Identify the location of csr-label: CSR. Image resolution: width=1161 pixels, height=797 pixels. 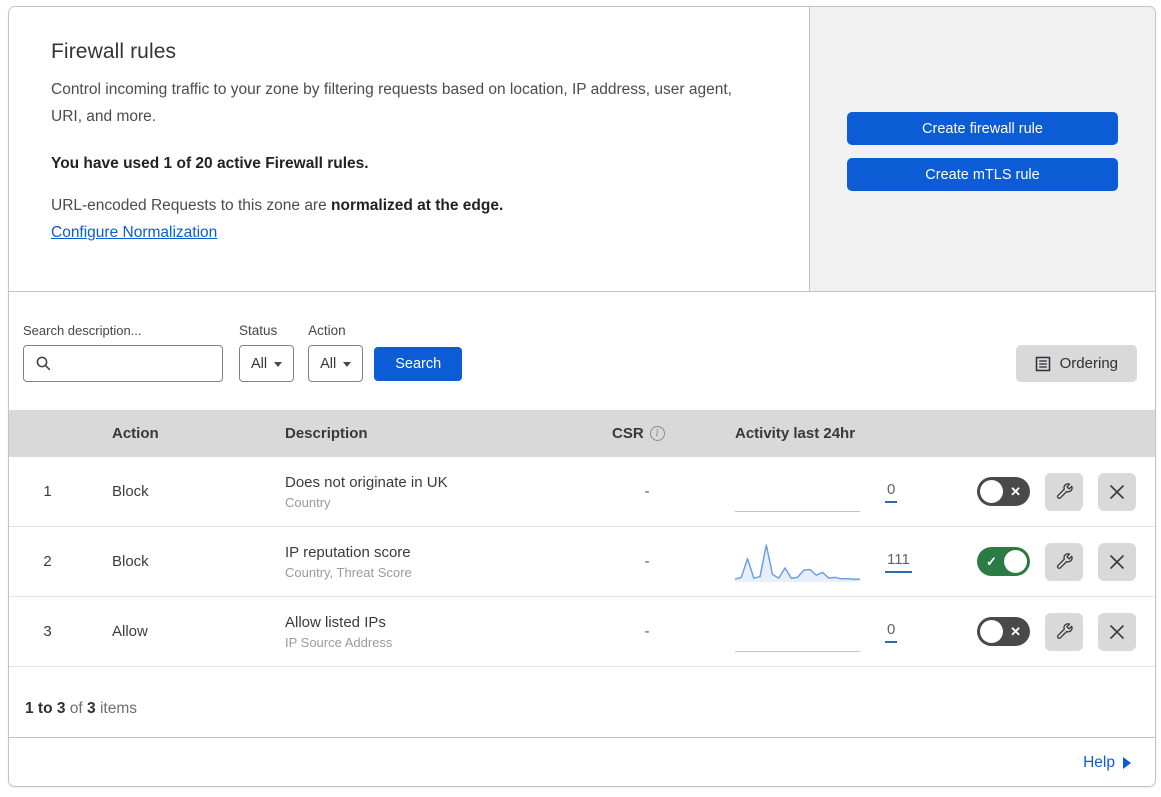
(628, 433).